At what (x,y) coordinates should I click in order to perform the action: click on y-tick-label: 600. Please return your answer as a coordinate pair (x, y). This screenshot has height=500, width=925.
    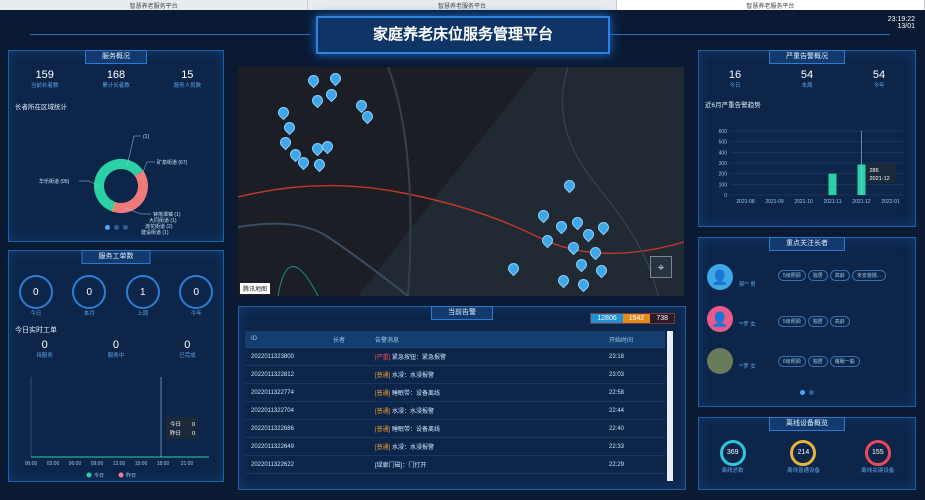
    Looking at the image, I should click on (723, 132).